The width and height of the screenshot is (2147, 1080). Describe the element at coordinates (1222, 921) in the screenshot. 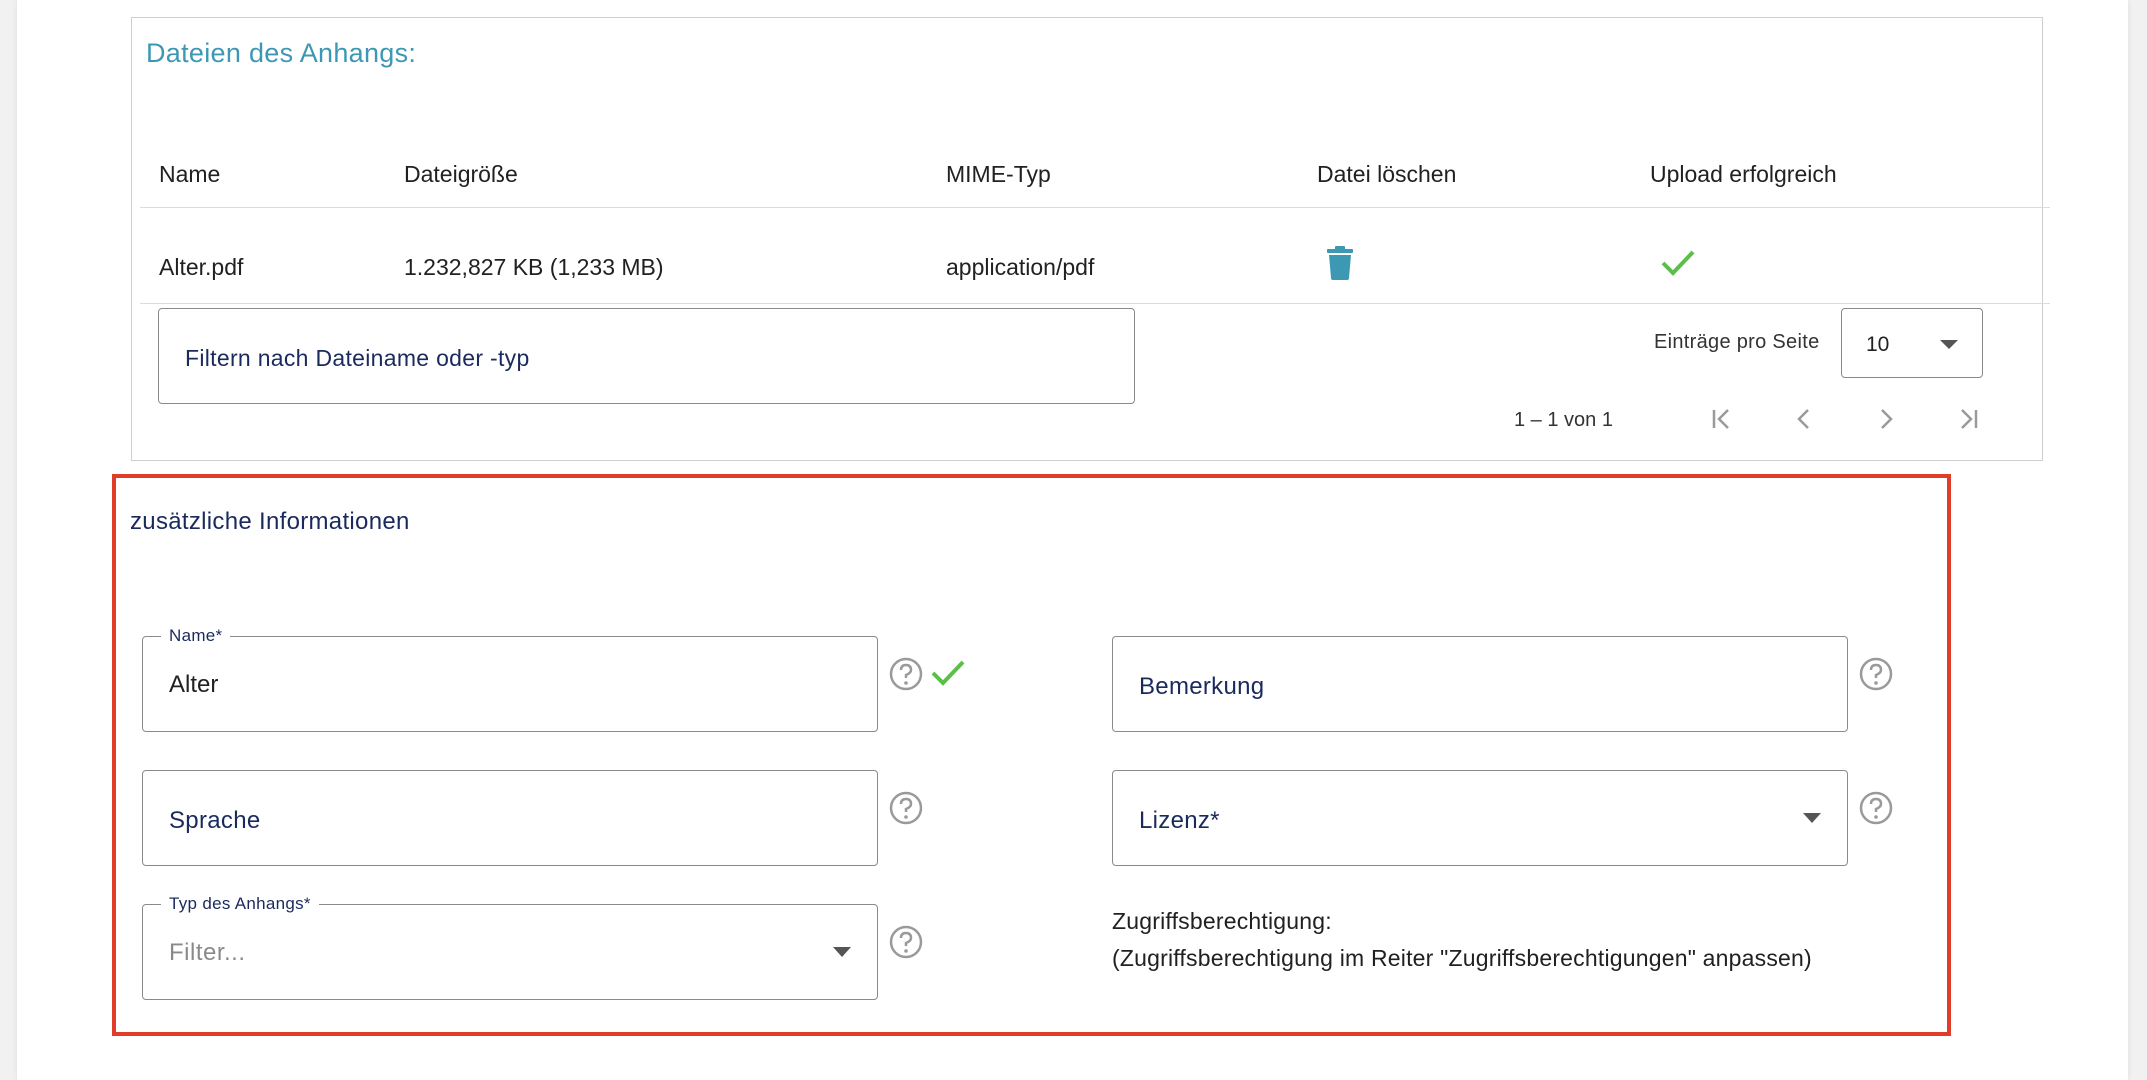

I see `access-rights-title: Zugriffsberechtigung:` at that location.